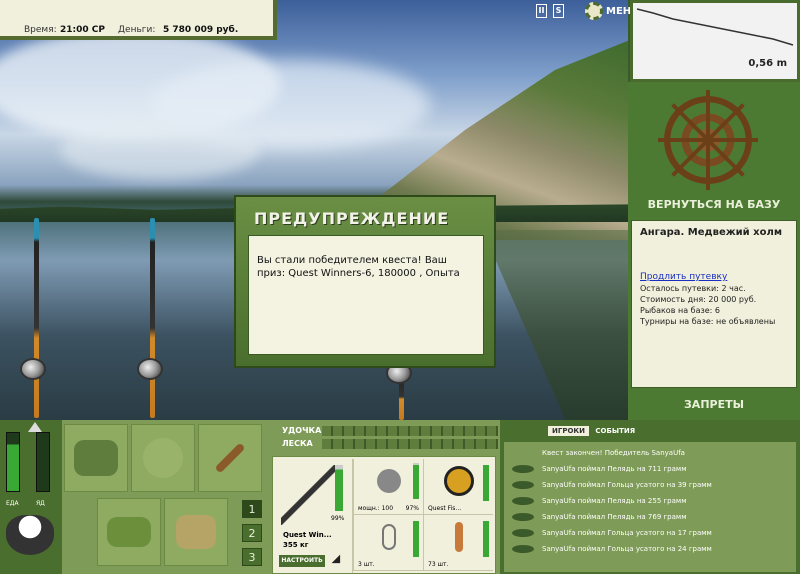 Image resolution: width=800 pixels, height=574 pixels. What do you see at coordinates (137, 30) in the screenshot?
I see `money-label: Деньги:` at bounding box center [137, 30].